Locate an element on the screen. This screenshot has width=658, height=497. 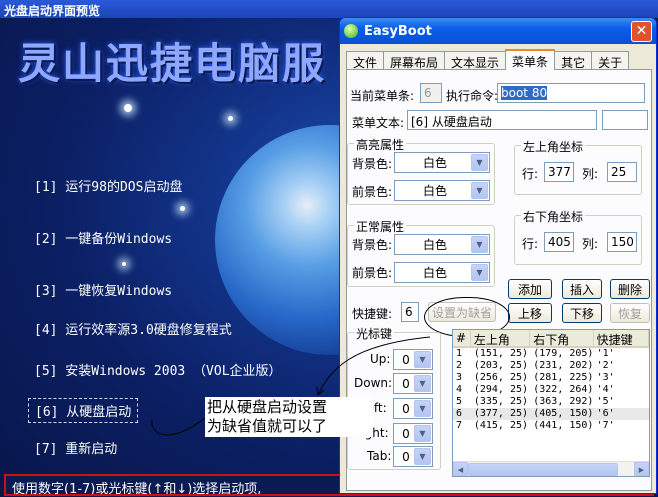
row-top-left: (415, 25) is located at coordinates (501, 425).